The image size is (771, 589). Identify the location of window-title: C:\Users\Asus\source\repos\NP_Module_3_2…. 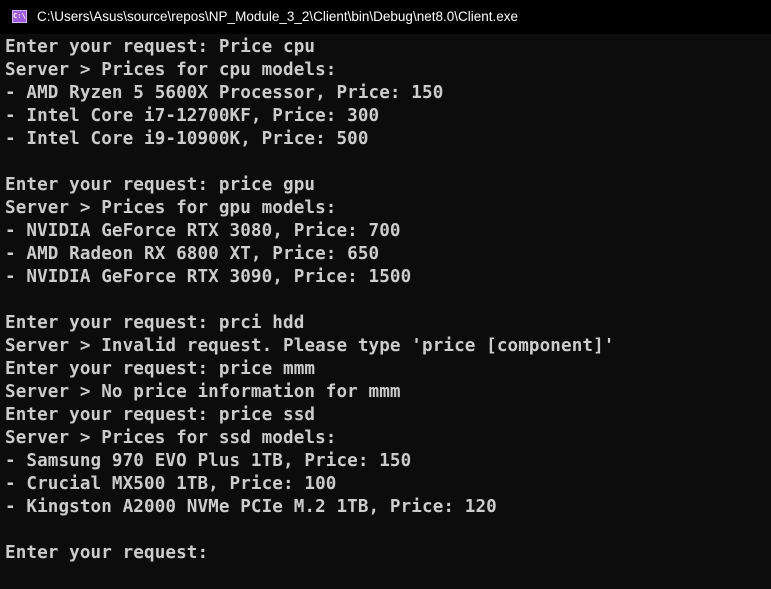
(278, 16).